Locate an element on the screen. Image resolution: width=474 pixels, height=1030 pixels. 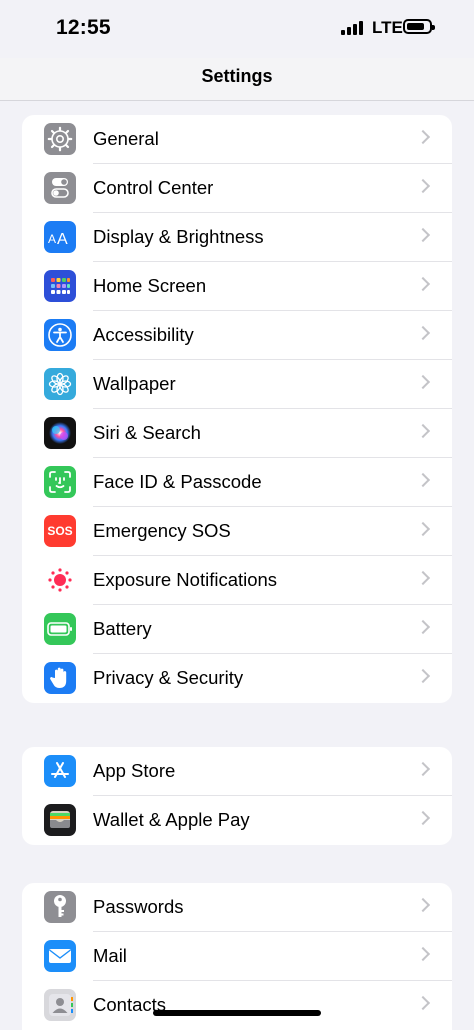
row-wallpaper: Wallpaper is located at coordinates (237, 384).